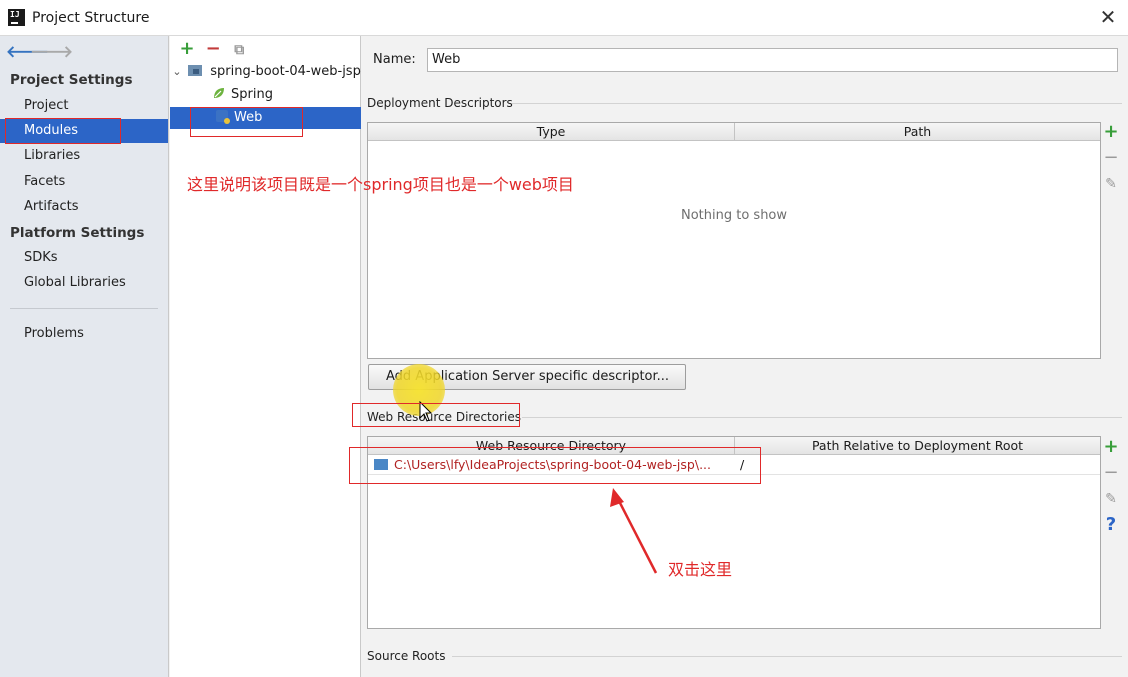 The width and height of the screenshot is (1128, 677). I want to click on copy-icon: ⧉, so click(239, 50).